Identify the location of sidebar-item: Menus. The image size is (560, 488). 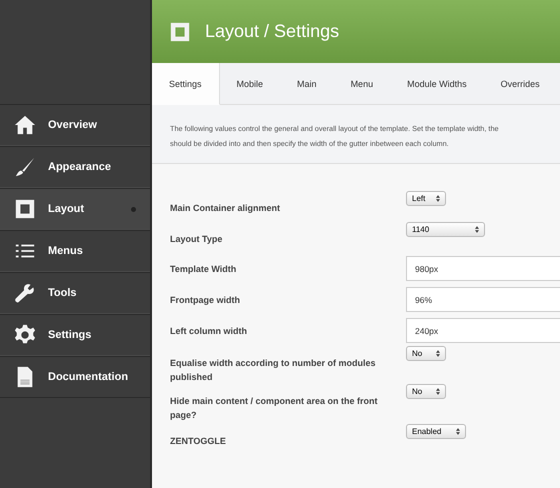
(75, 251).